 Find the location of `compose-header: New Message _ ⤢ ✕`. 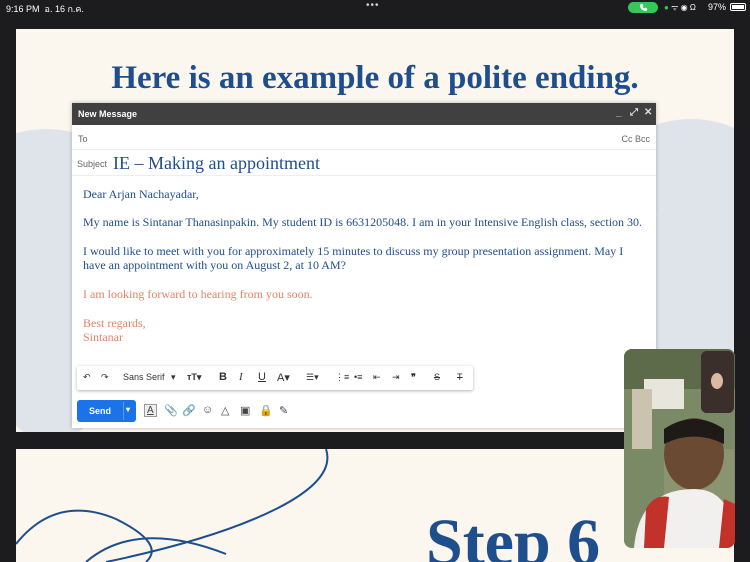

compose-header: New Message _ ⤢ ✕ is located at coordinates (364, 114).